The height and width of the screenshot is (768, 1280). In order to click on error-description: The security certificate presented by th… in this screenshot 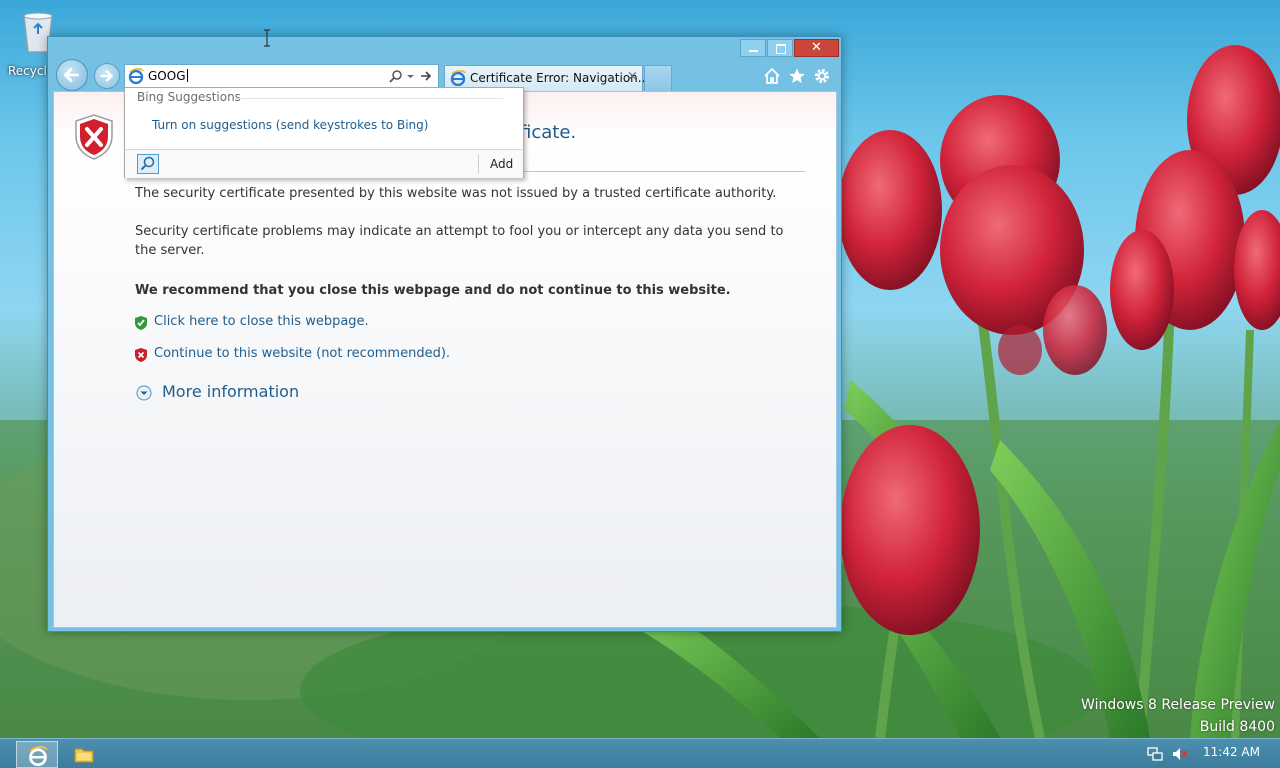, I will do `click(456, 193)`.